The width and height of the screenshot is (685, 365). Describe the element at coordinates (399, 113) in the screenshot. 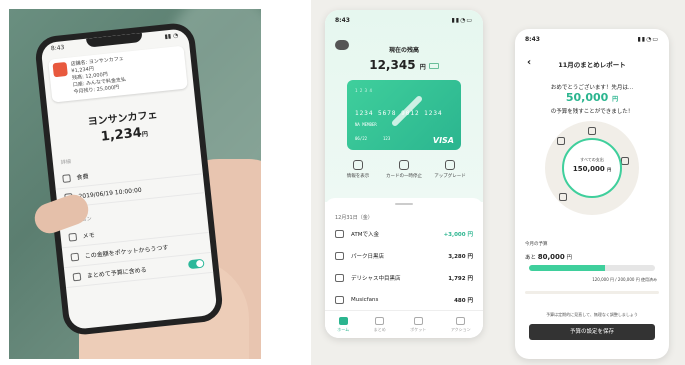

I see `card-number: 1234 5678 9012 1234` at that location.